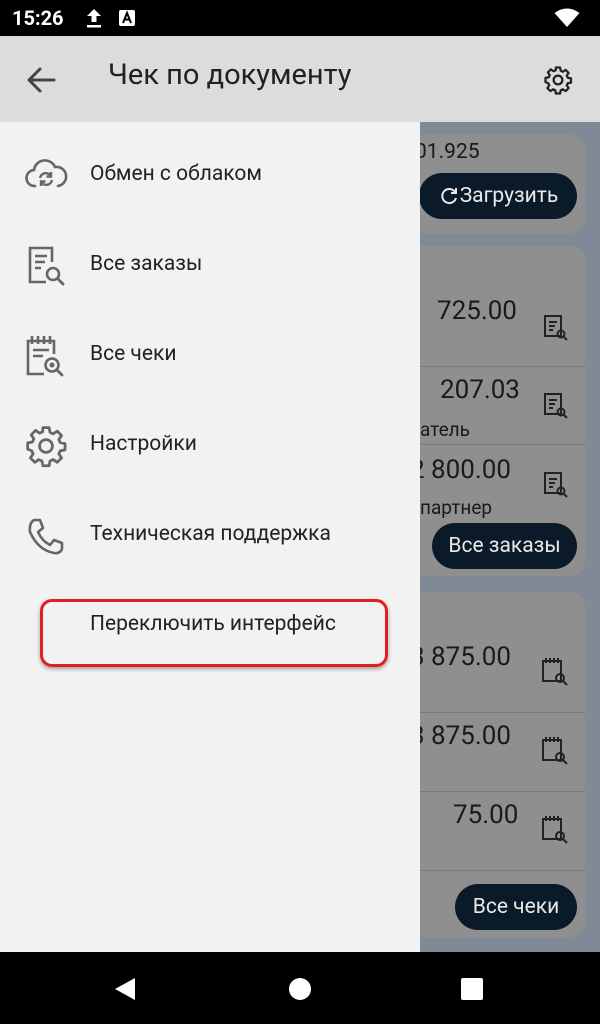 The height and width of the screenshot is (1024, 600). I want to click on nav-recents-icon, so click(472, 989).